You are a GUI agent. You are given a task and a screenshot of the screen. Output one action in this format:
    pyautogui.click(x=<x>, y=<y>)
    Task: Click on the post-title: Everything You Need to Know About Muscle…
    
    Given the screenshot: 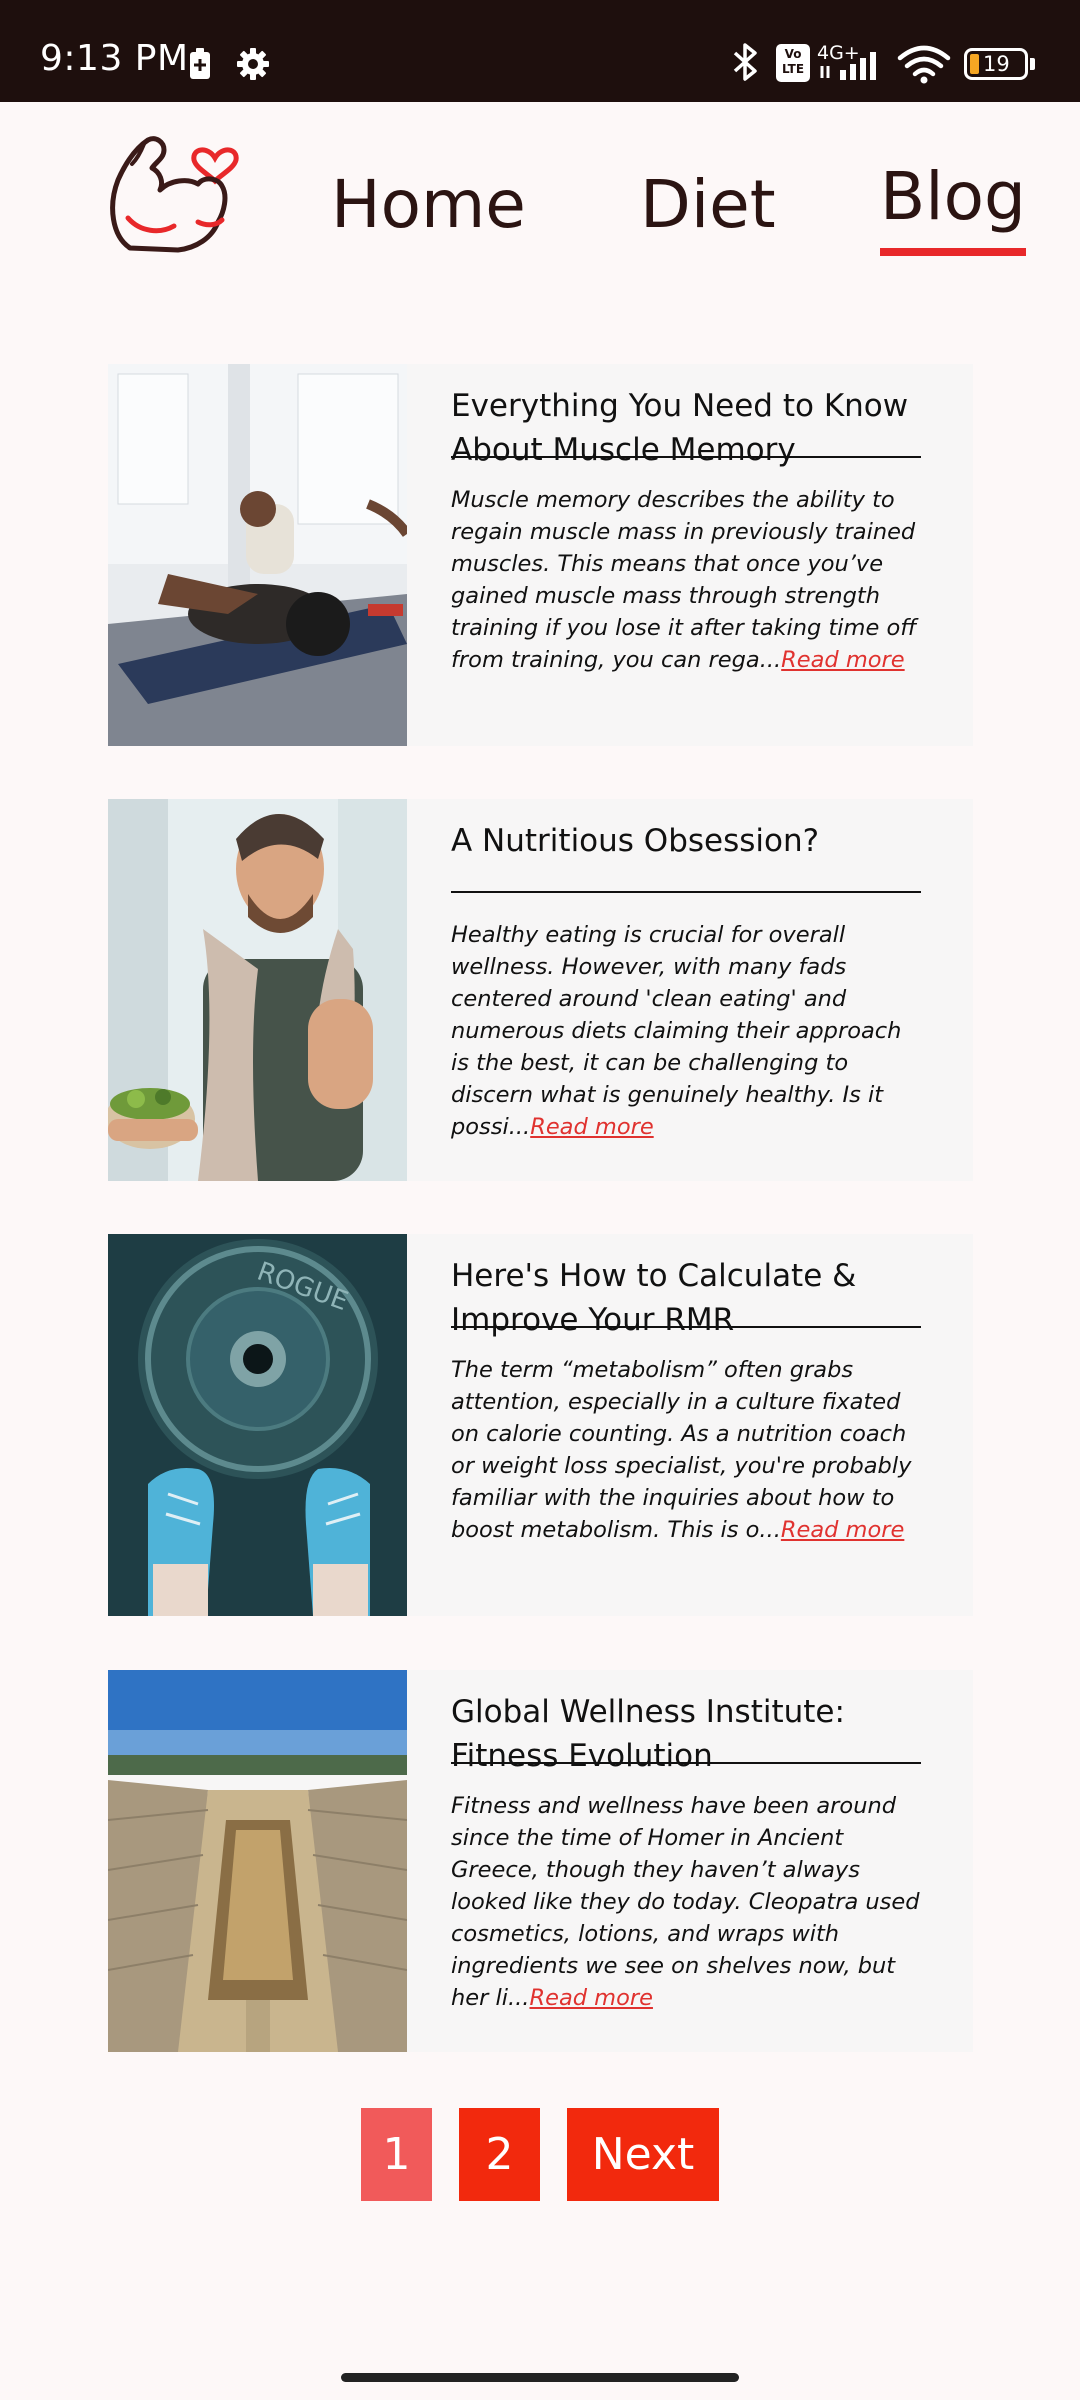 What is the action you would take?
    pyautogui.click(x=686, y=426)
    